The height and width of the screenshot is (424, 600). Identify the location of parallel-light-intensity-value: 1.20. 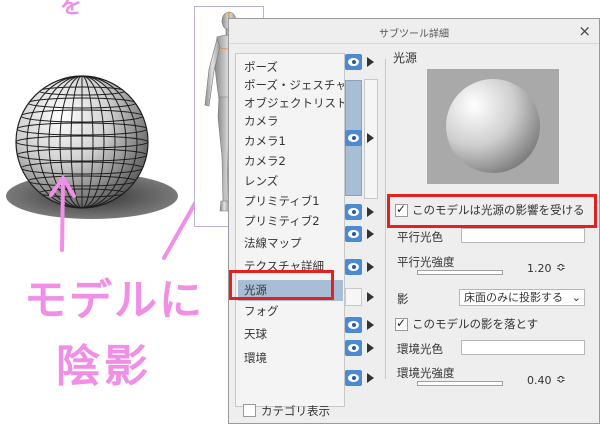
(539, 268).